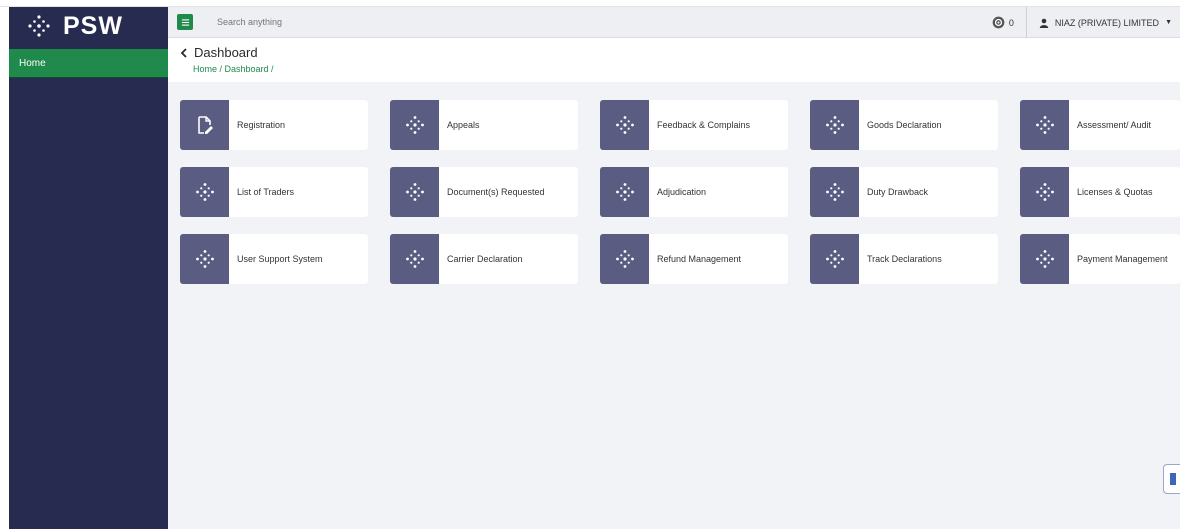  I want to click on notification-button: 0, so click(1009, 22).